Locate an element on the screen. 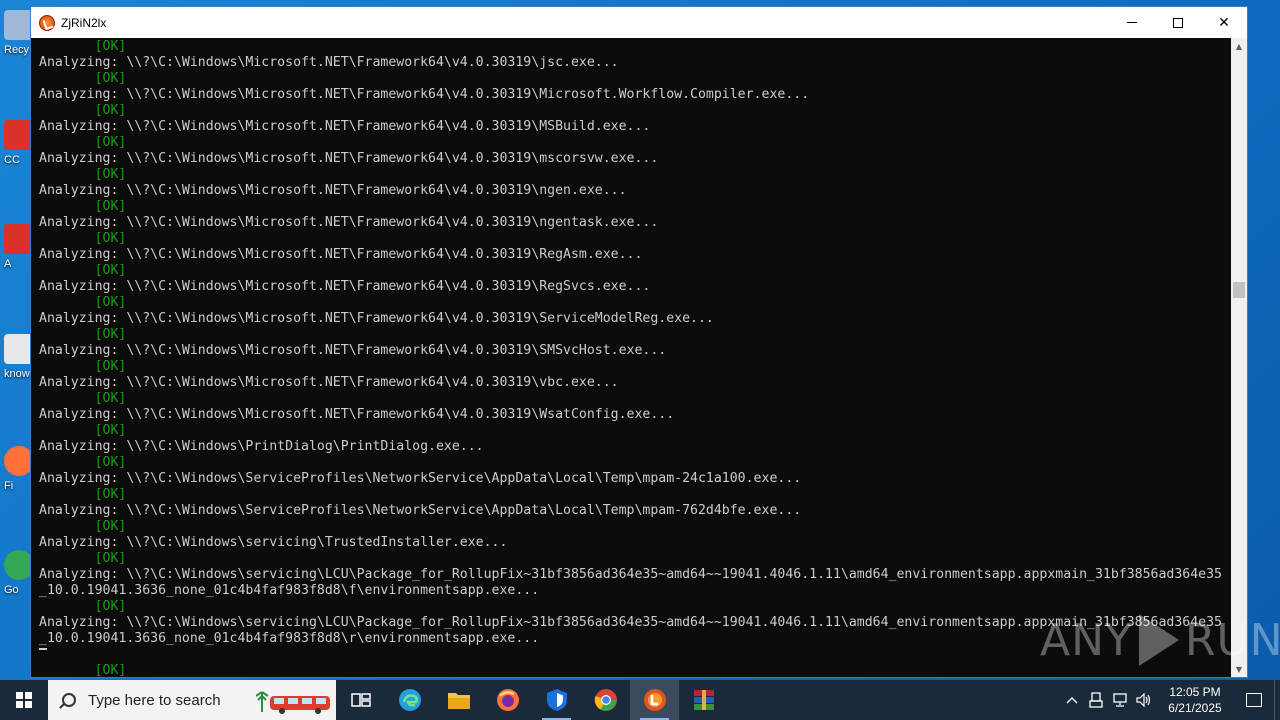 The height and width of the screenshot is (720, 1280). usb-device-icon is located at coordinates (1096, 700).